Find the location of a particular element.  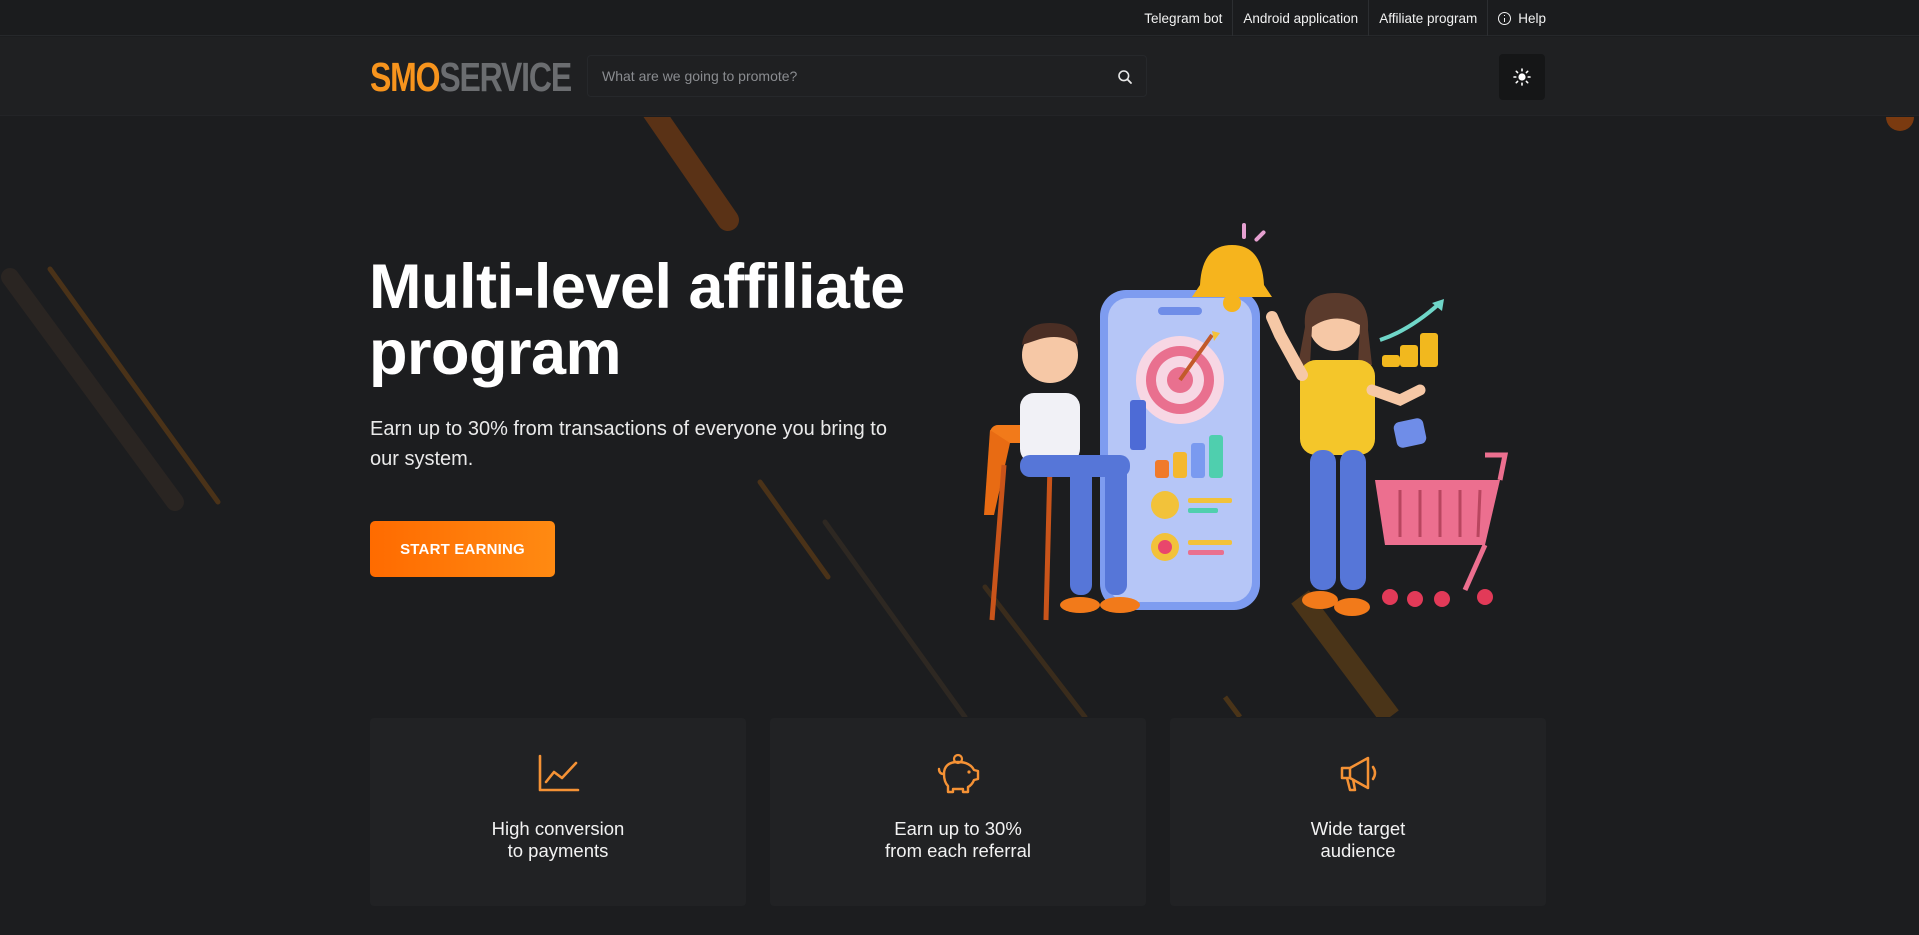

megaphone-icon is located at coordinates (1358, 774).